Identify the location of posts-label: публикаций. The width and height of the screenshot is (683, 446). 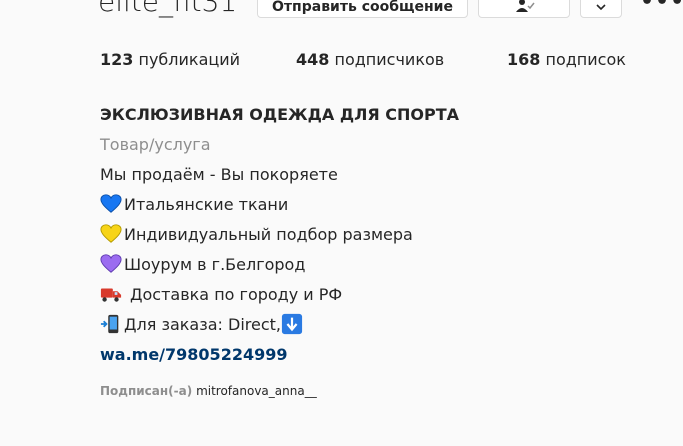
(187, 59).